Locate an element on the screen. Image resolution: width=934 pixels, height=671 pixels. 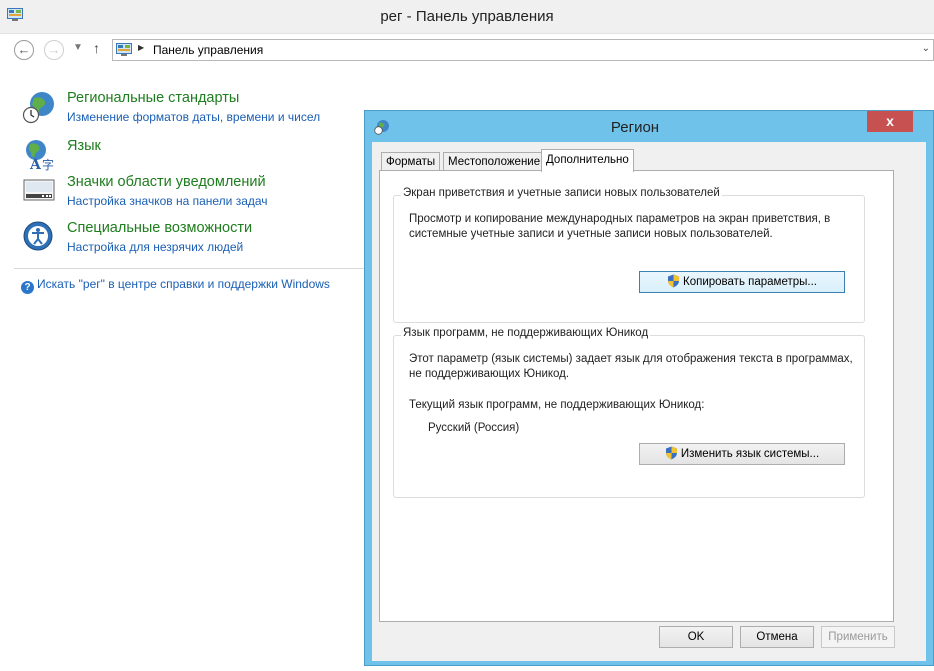
window-title: рег - Панель управления is located at coordinates (467, 16).